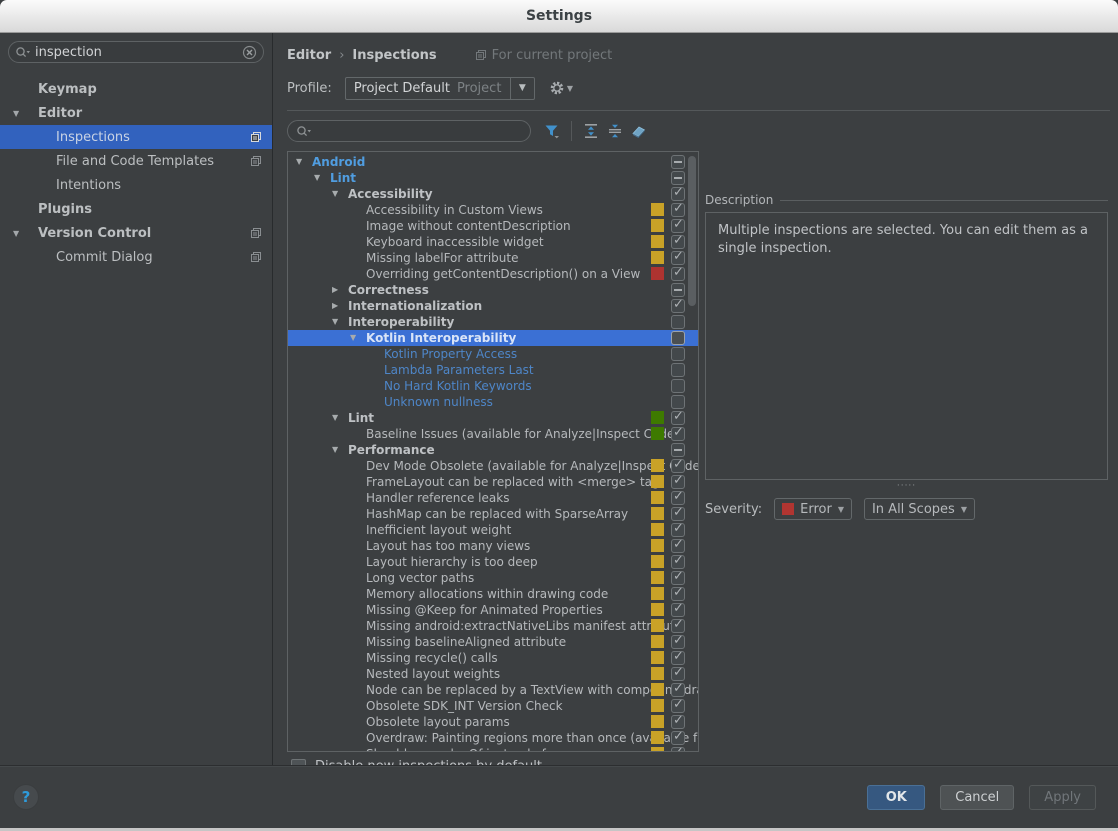 The height and width of the screenshot is (831, 1118). Describe the element at coordinates (493, 530) in the screenshot. I see `inspection-row-inefficient-layout-weight: Inefficient layout weight` at that location.